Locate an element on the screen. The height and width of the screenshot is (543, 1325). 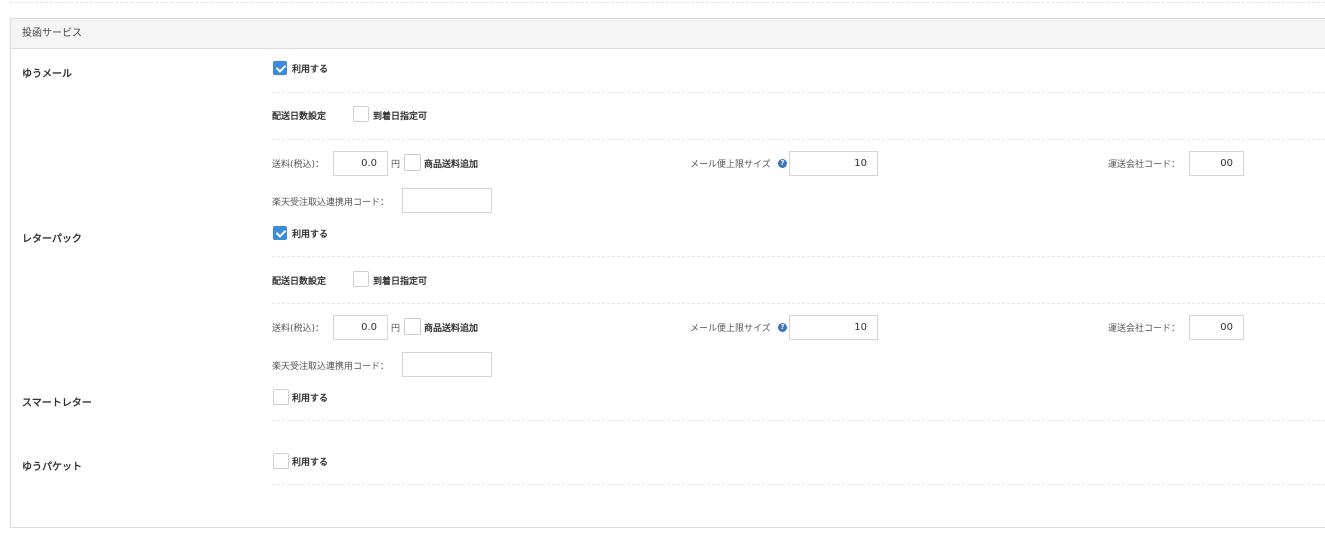
letter-pack-yen-label: 円 is located at coordinates (396, 329).